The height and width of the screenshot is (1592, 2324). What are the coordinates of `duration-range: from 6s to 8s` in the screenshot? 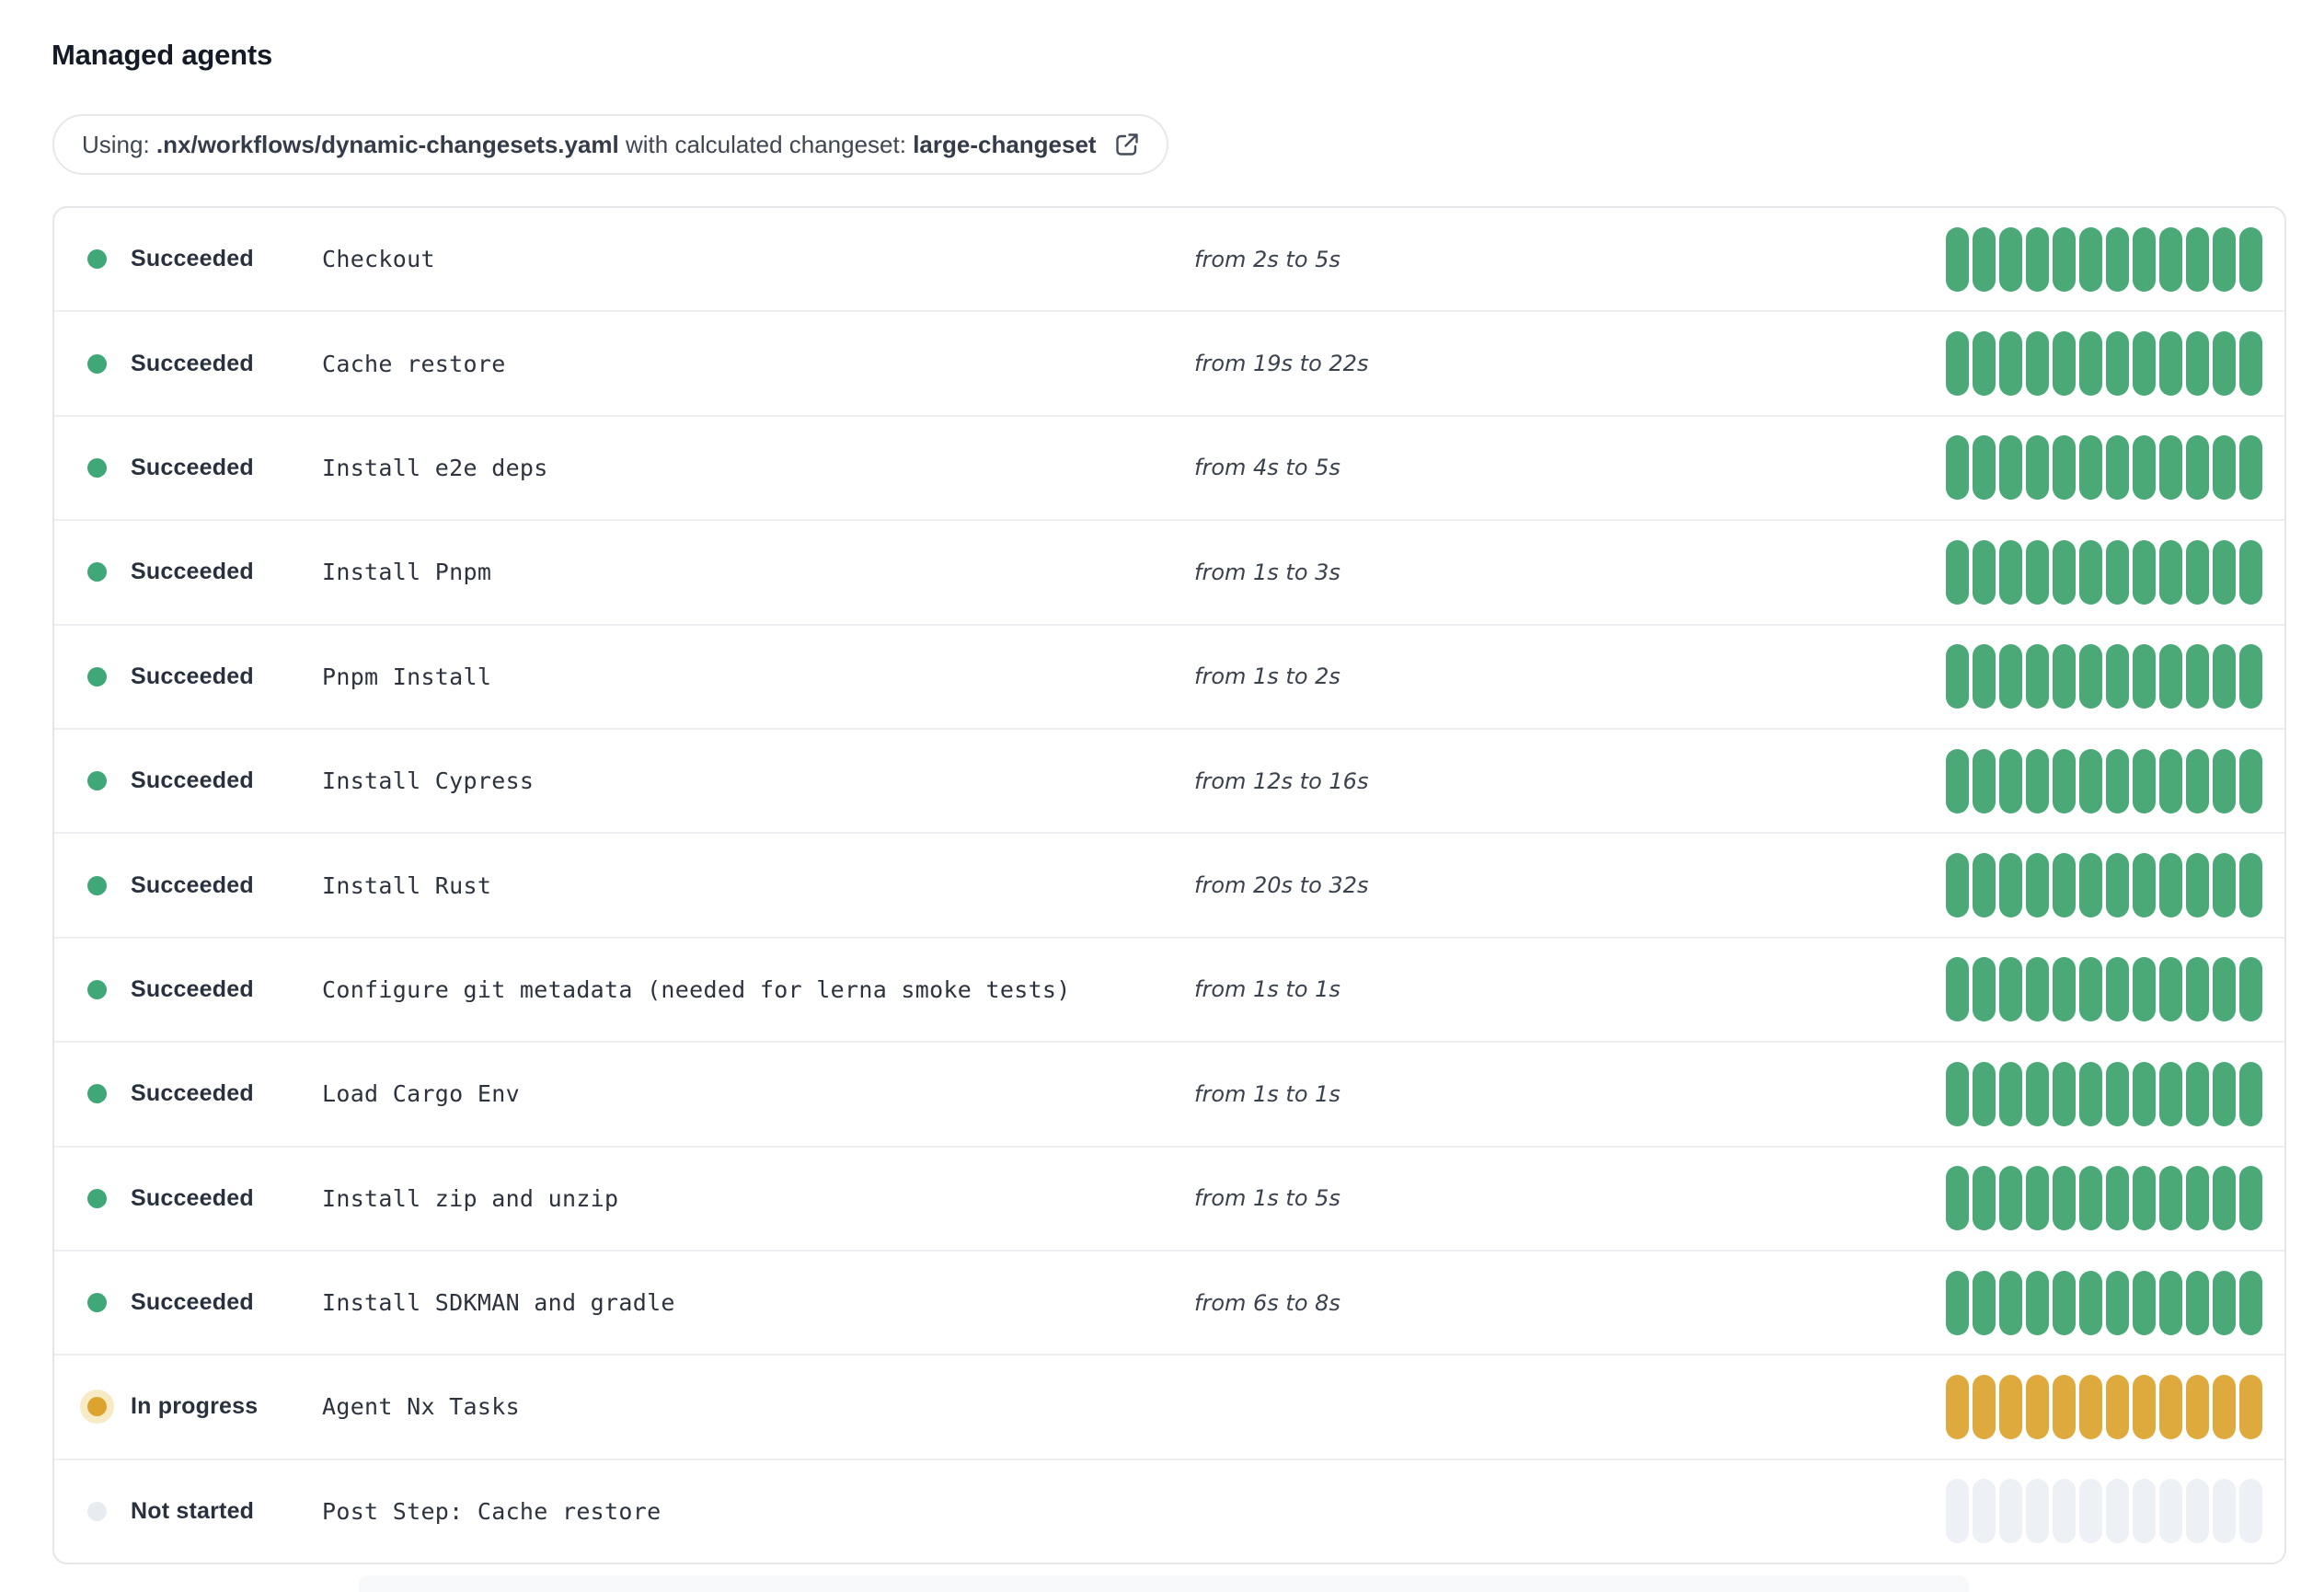 It's located at (1267, 1302).